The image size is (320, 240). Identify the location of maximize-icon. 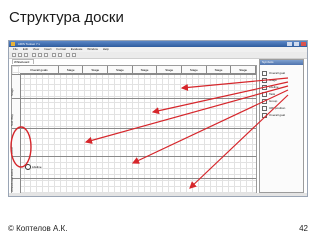
(297, 44).